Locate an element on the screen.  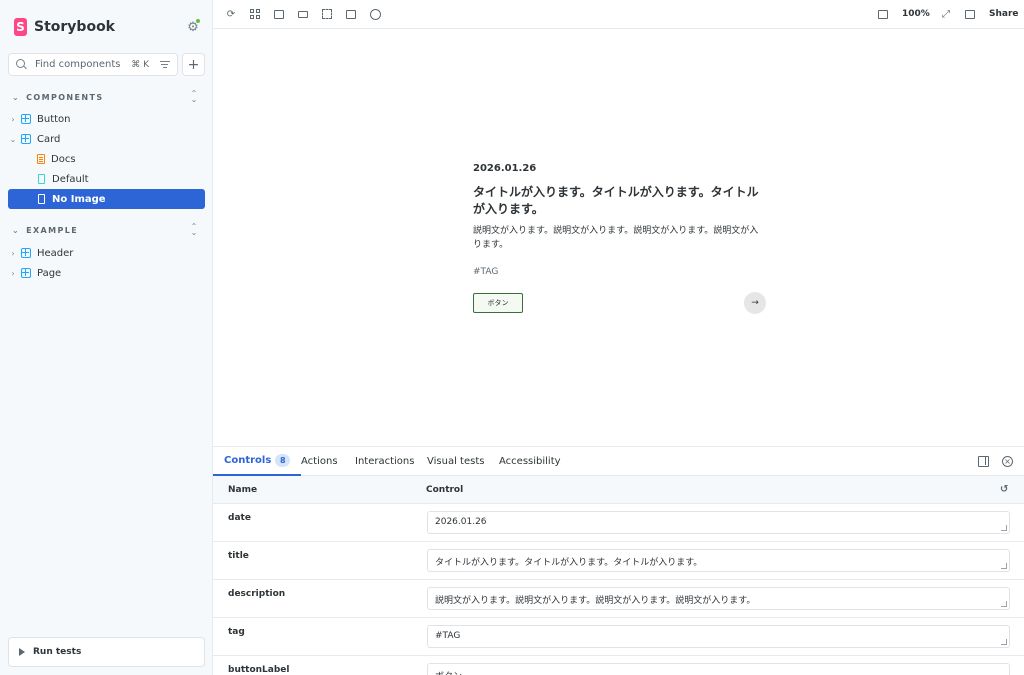
panel-orientation-icon is located at coordinates (983, 461).